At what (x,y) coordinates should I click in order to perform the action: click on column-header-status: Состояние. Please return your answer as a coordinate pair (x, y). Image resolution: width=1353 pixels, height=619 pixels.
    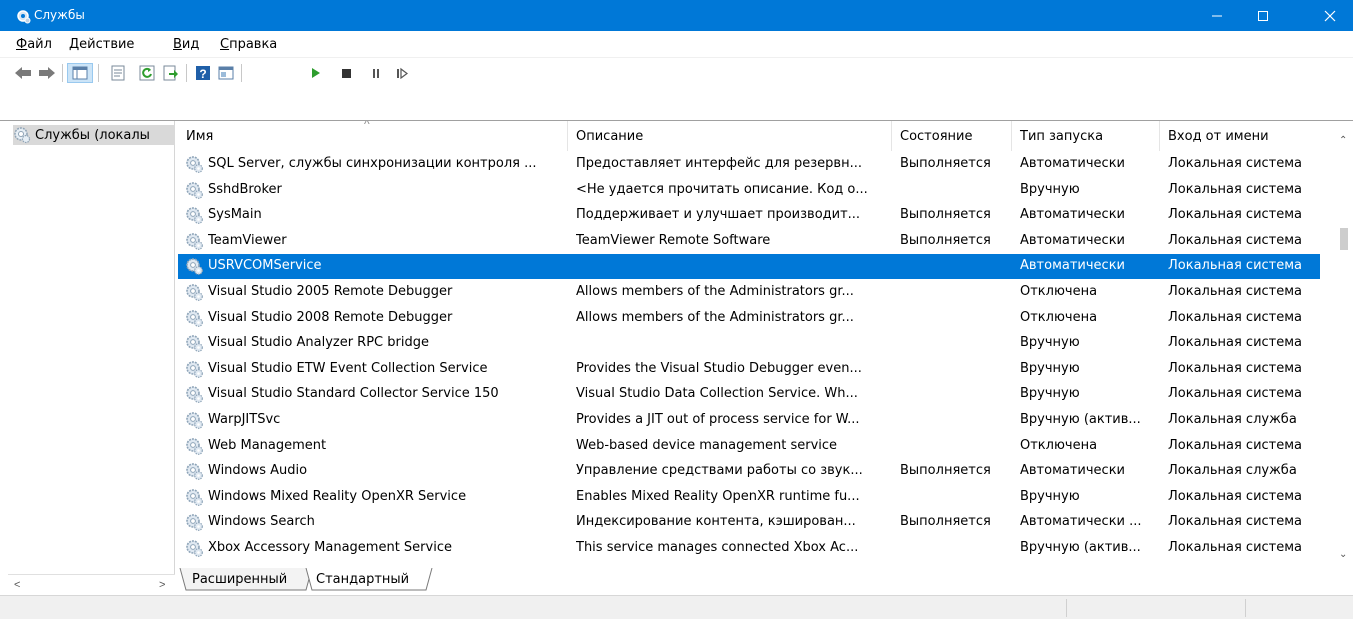
    Looking at the image, I should click on (952, 136).